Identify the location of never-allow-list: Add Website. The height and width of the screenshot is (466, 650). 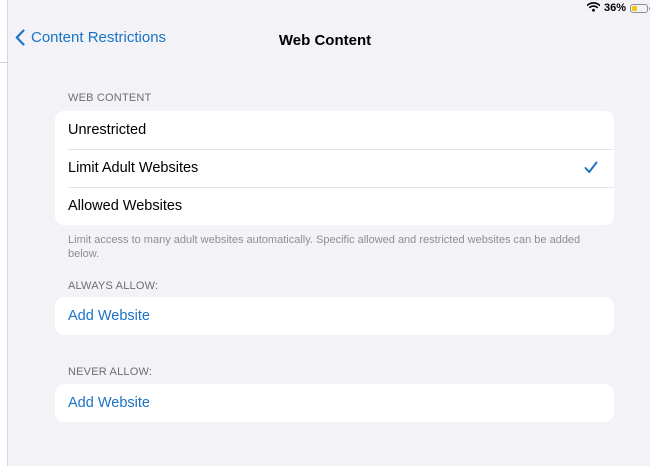
(334, 403).